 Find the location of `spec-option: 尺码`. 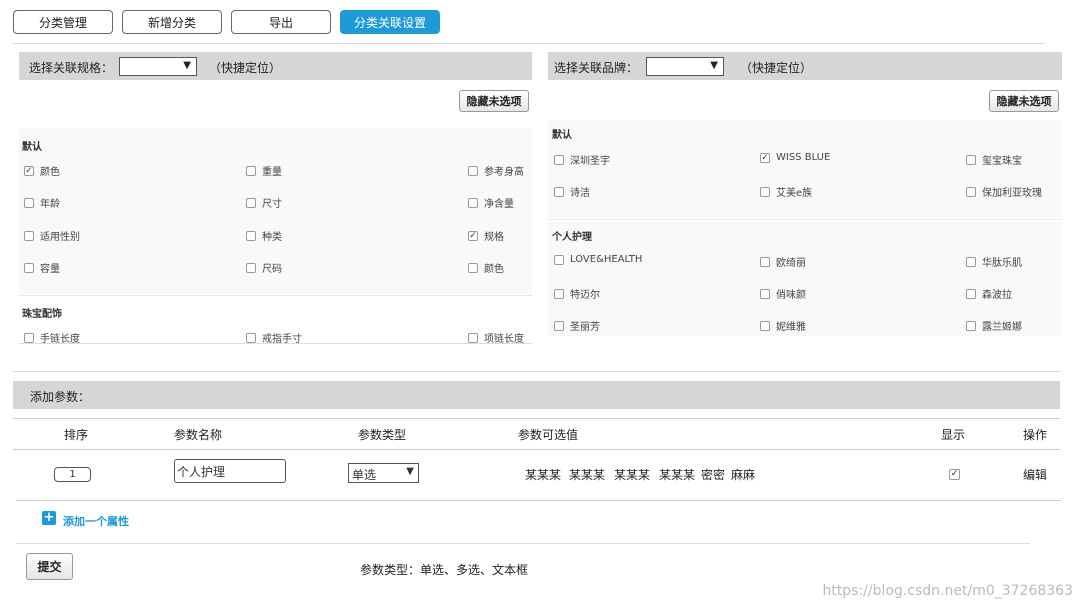

spec-option: 尺码 is located at coordinates (264, 267).